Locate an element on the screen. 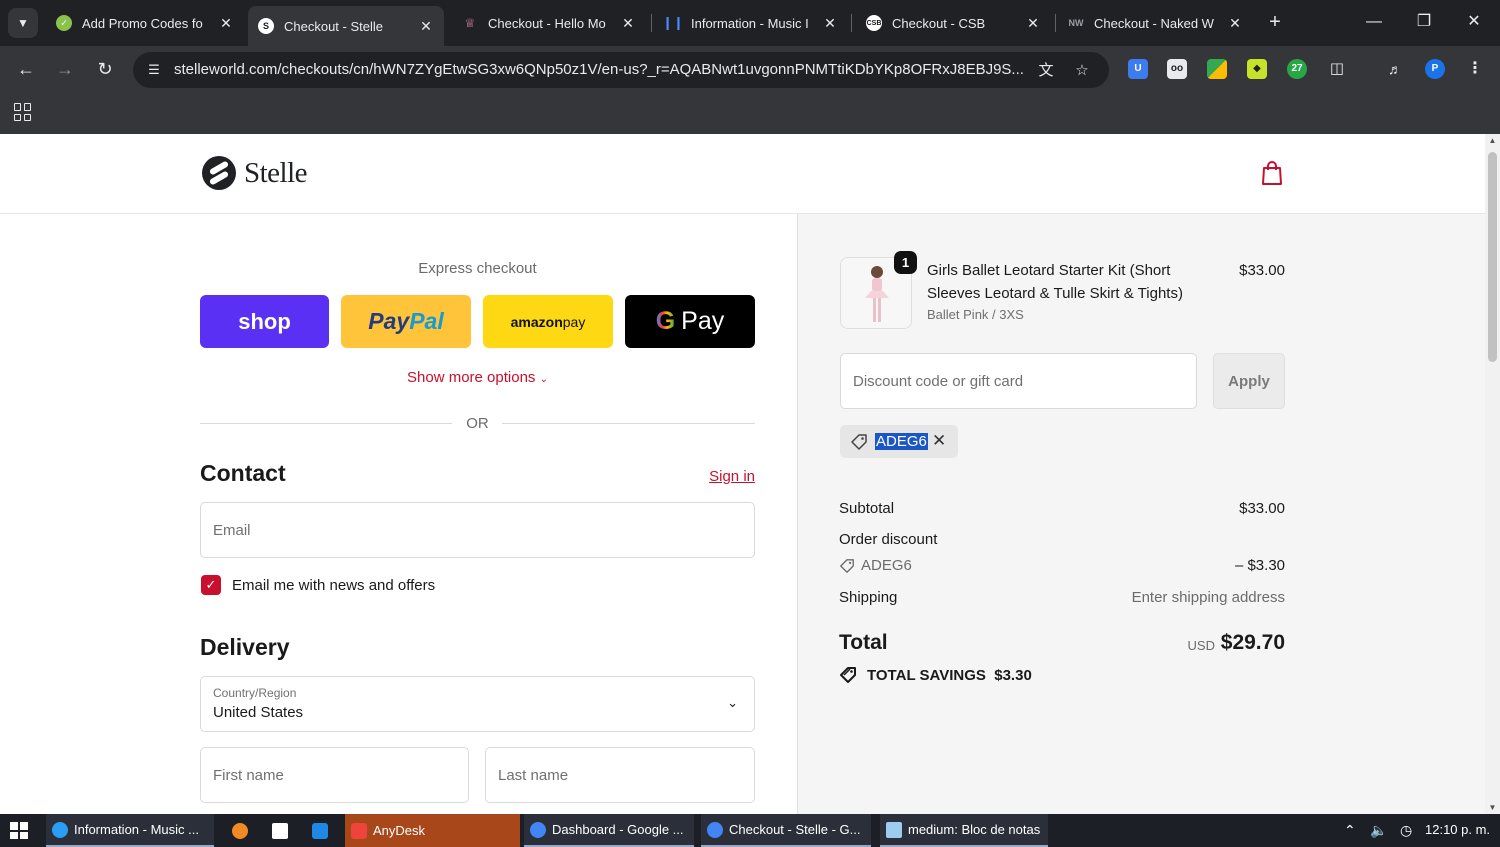 The width and height of the screenshot is (1500, 847). tab-checkout-hello-molly: ♕ Checkout - Hello Mo ✕ is located at coordinates (549, 23).